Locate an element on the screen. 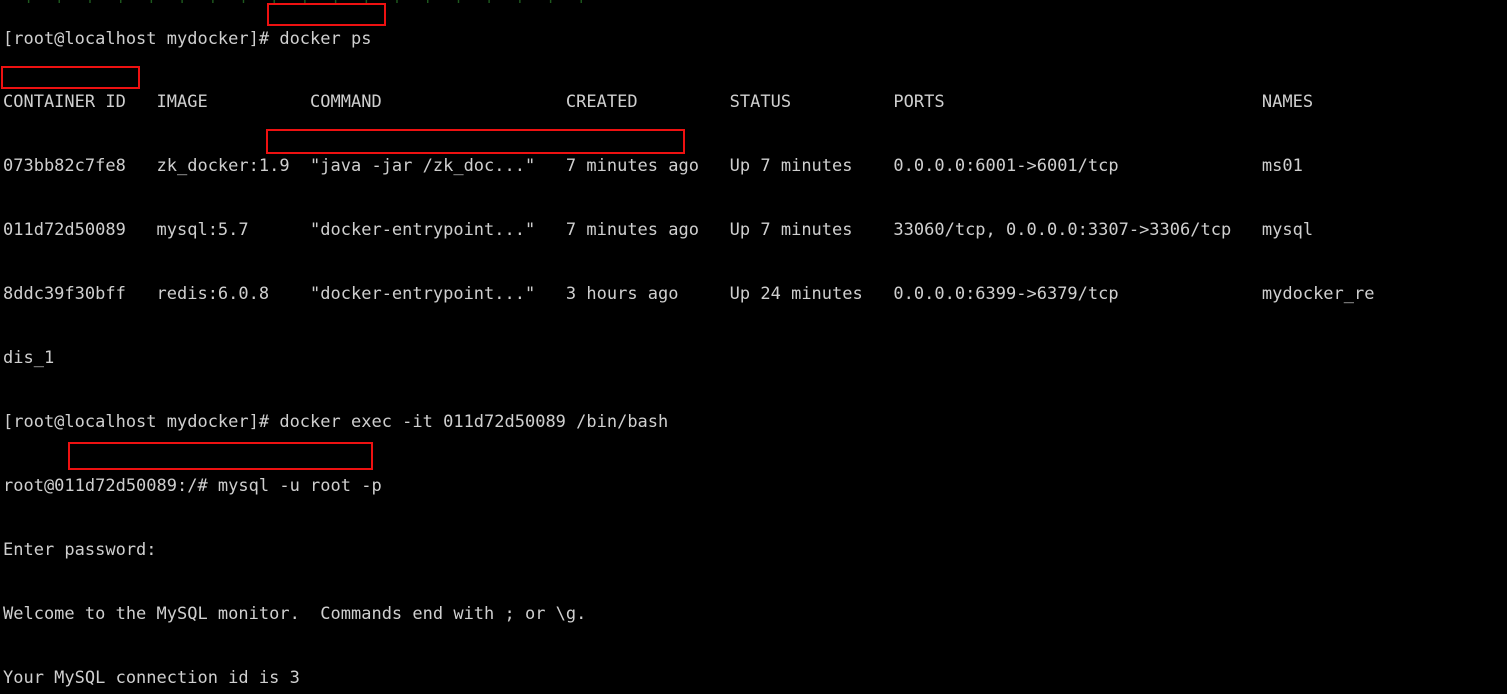  docker-ps-row-redis-wrap: dis_1 is located at coordinates (29, 358).